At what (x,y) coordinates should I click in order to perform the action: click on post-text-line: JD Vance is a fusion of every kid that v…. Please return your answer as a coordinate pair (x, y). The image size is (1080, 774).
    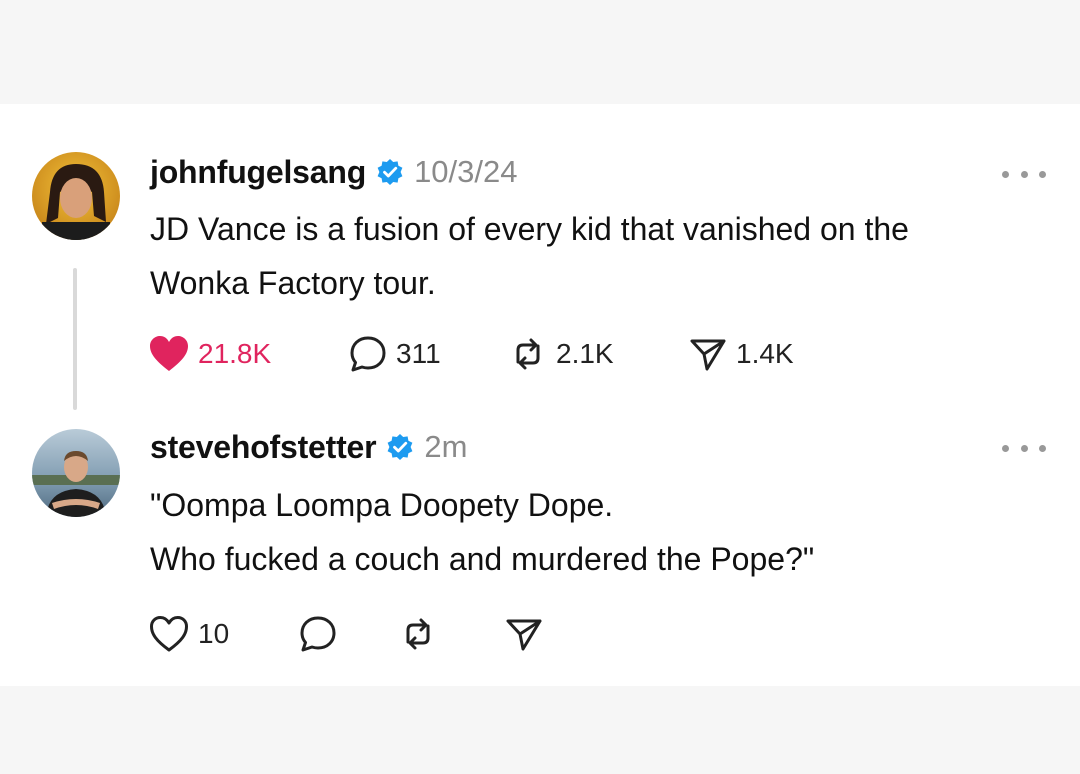
    Looking at the image, I should click on (529, 229).